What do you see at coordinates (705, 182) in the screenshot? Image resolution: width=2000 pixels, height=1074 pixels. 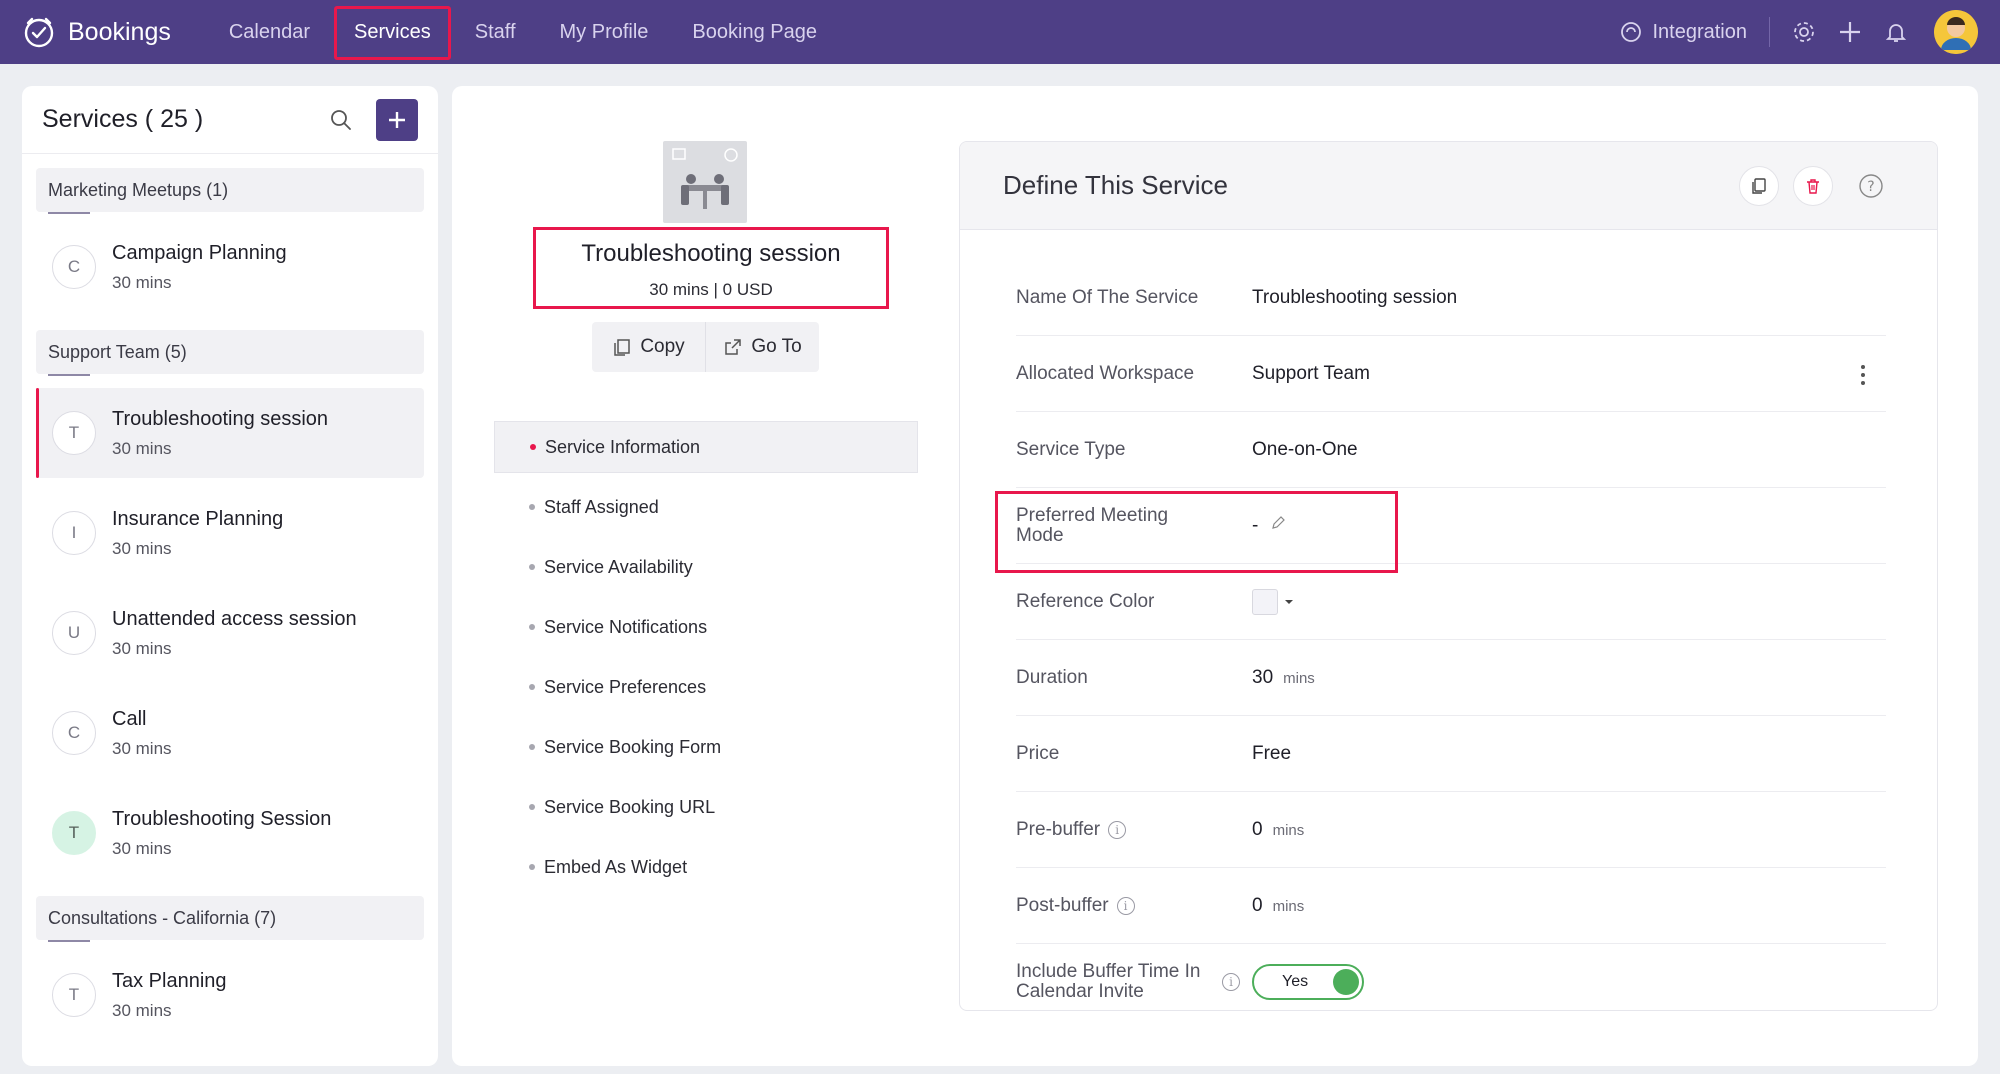 I see `service-thumbnail` at bounding box center [705, 182].